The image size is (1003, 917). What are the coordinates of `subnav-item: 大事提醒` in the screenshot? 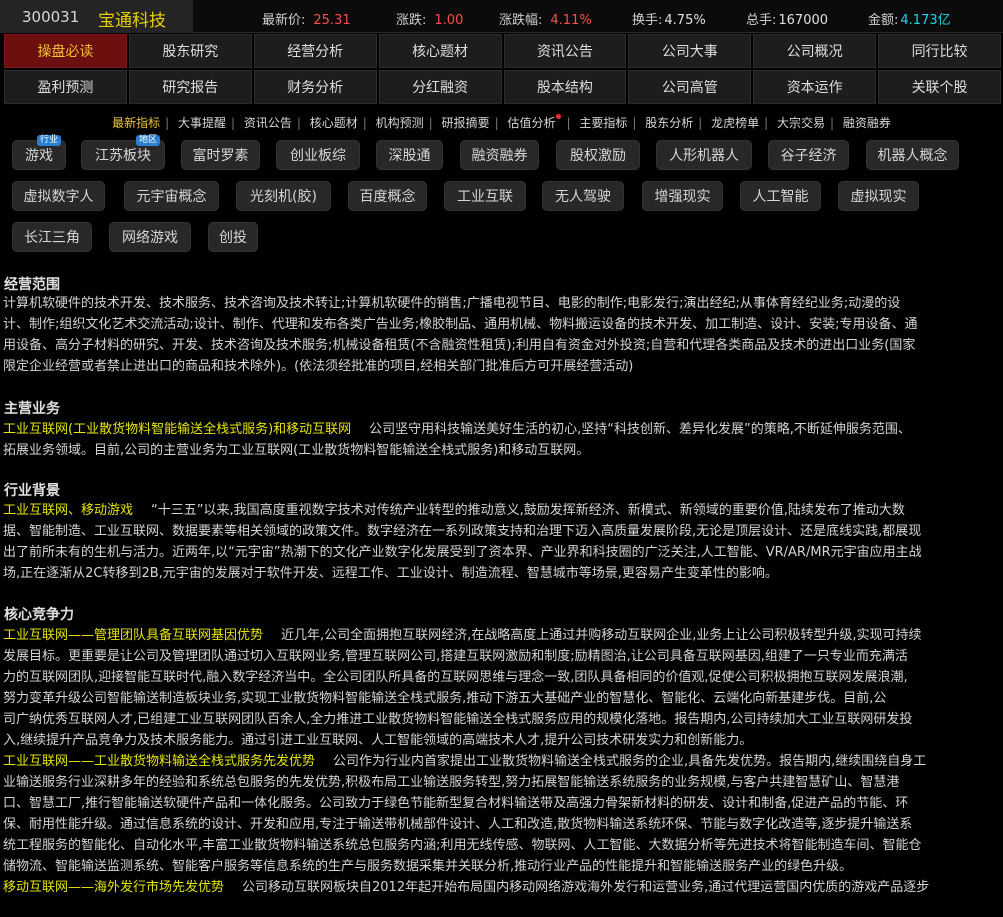 It's located at (202, 122).